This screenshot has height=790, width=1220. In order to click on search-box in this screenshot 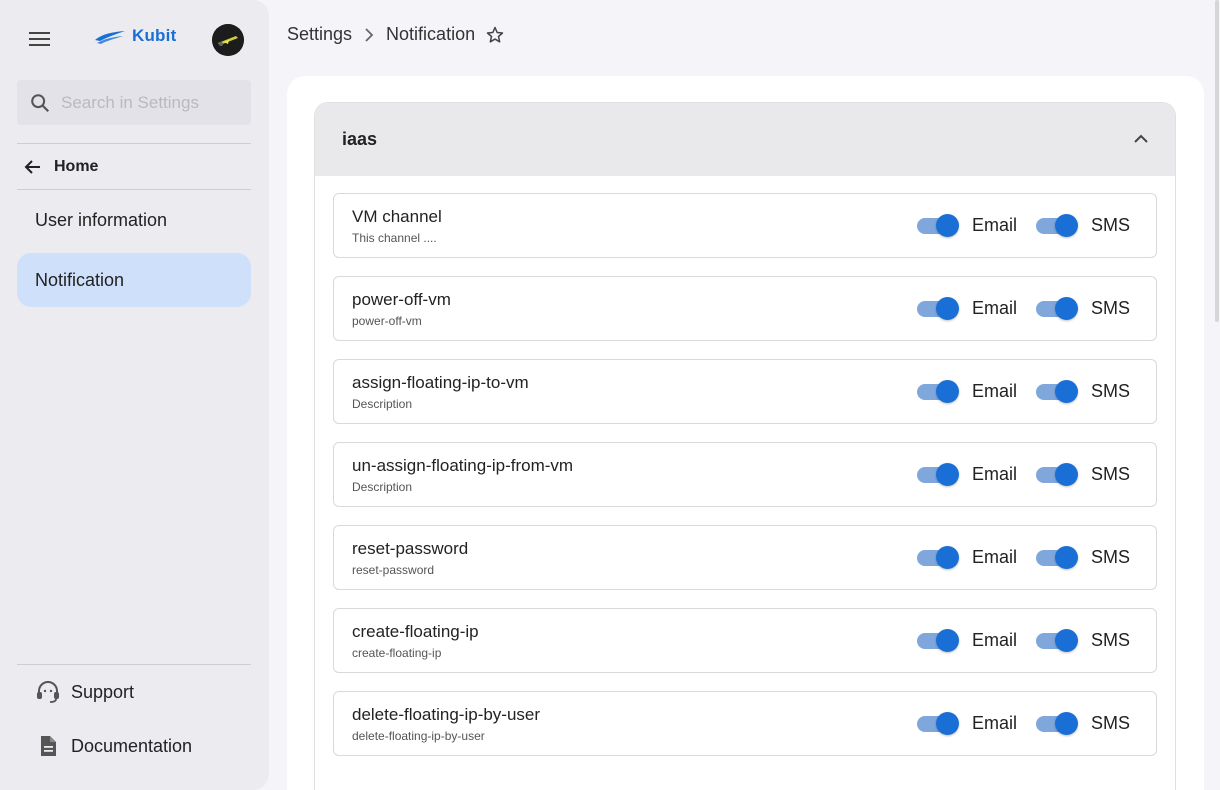, I will do `click(134, 102)`.